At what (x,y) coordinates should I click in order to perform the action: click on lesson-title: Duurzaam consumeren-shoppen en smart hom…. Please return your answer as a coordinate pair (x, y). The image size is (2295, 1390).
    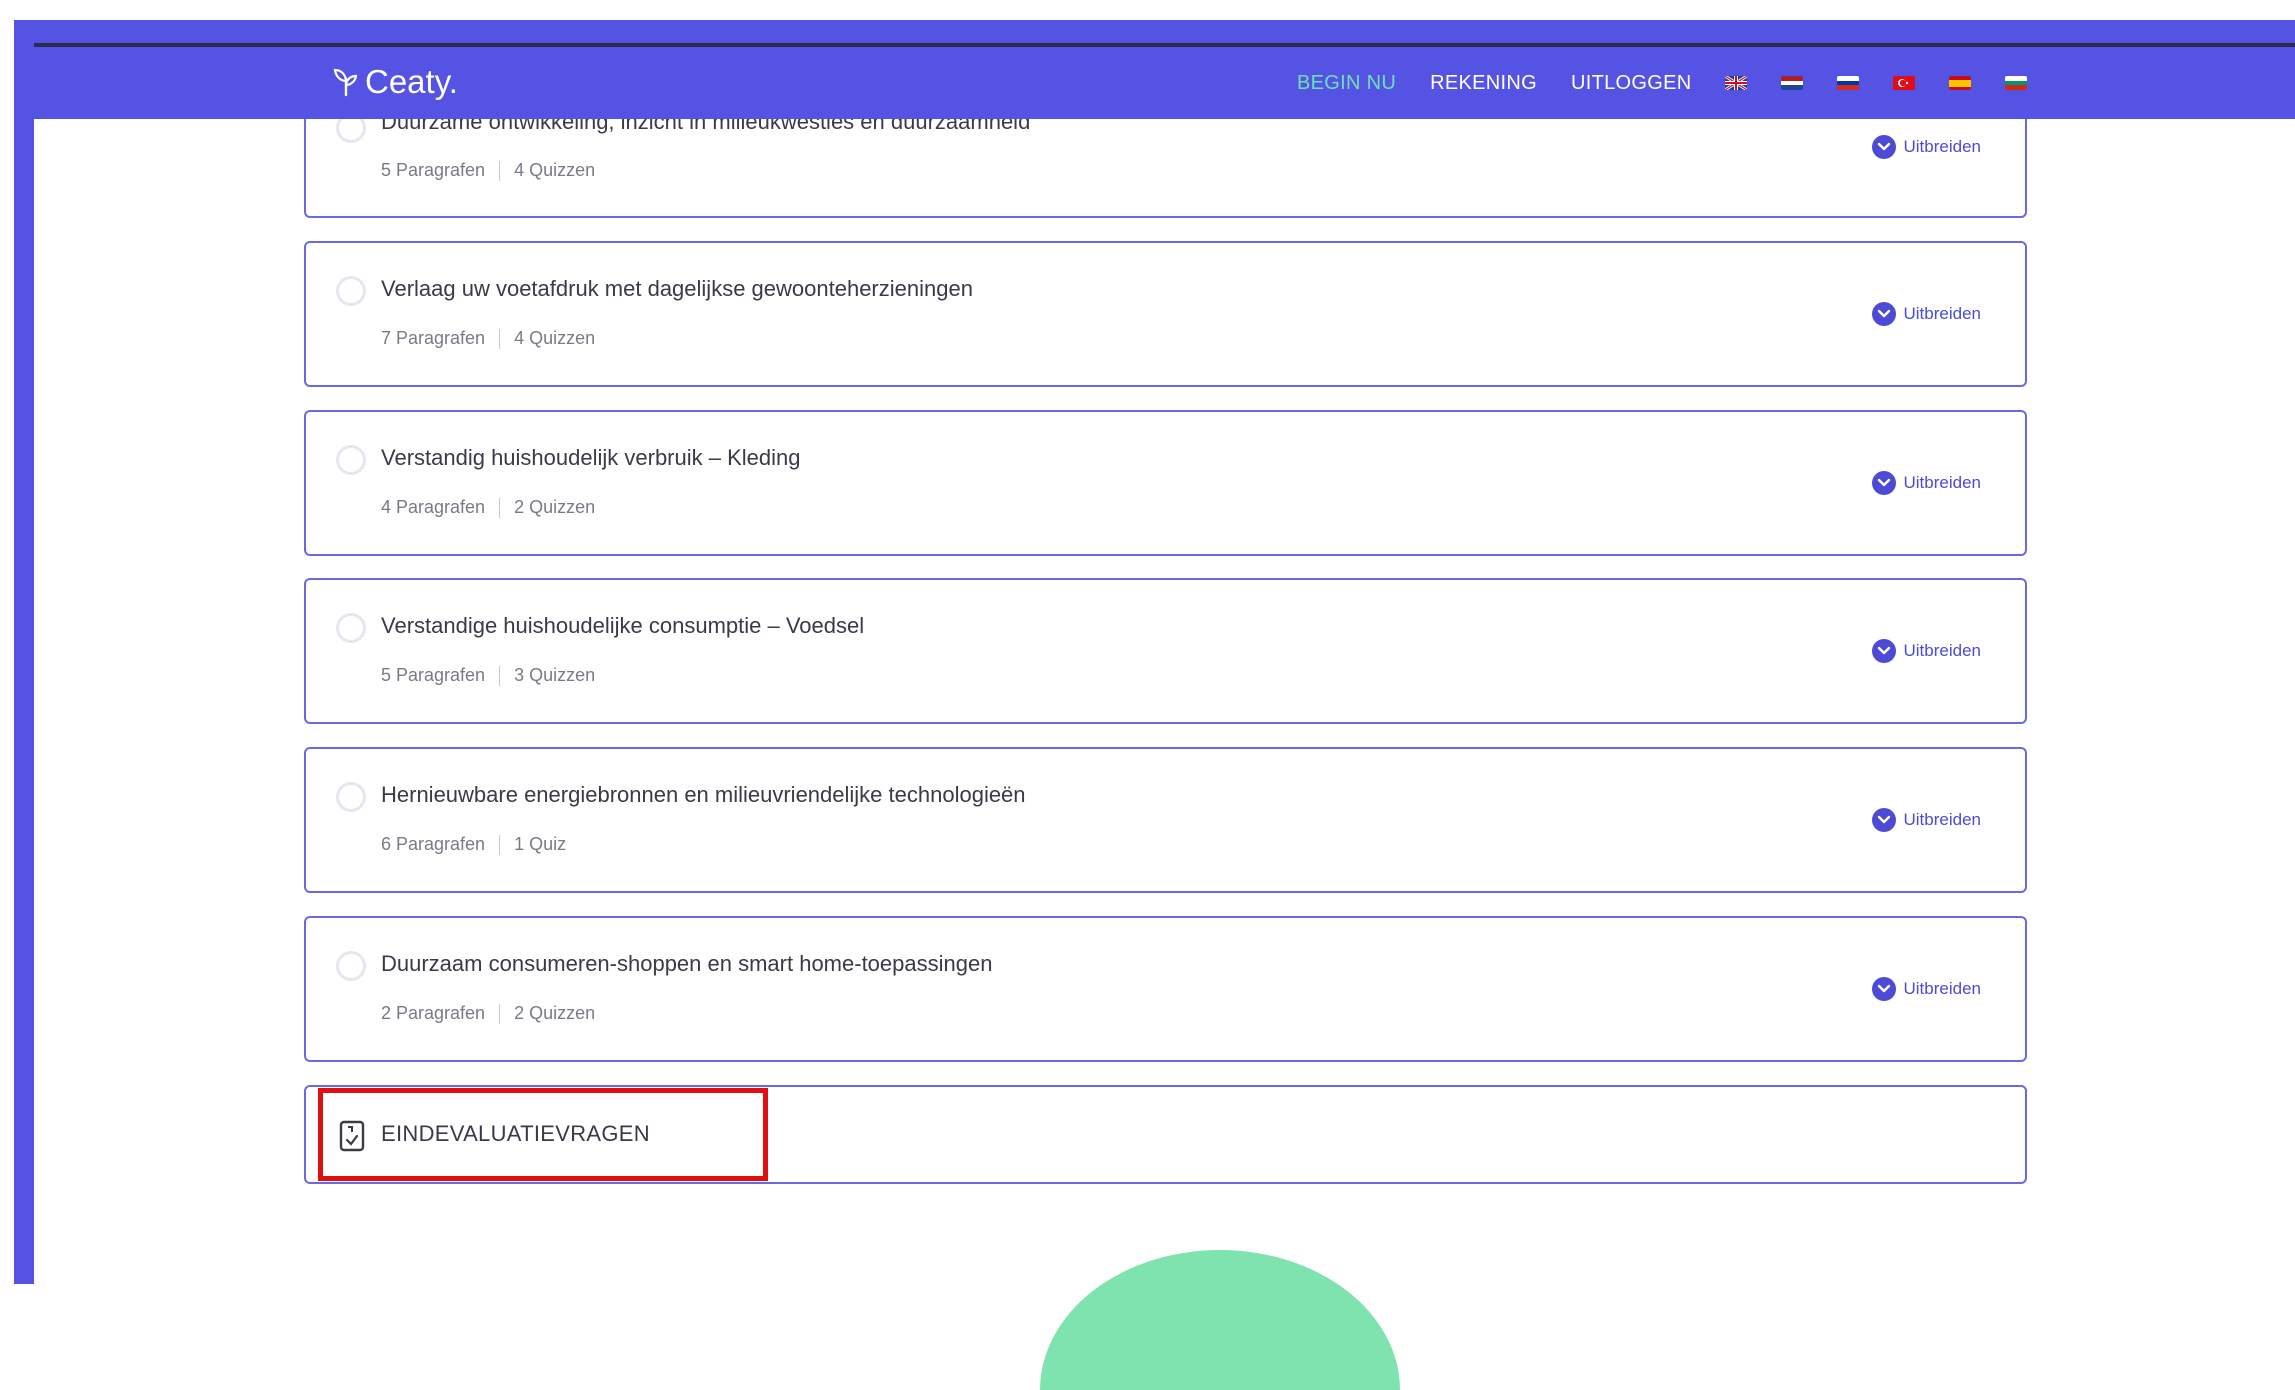
    Looking at the image, I should click on (686, 964).